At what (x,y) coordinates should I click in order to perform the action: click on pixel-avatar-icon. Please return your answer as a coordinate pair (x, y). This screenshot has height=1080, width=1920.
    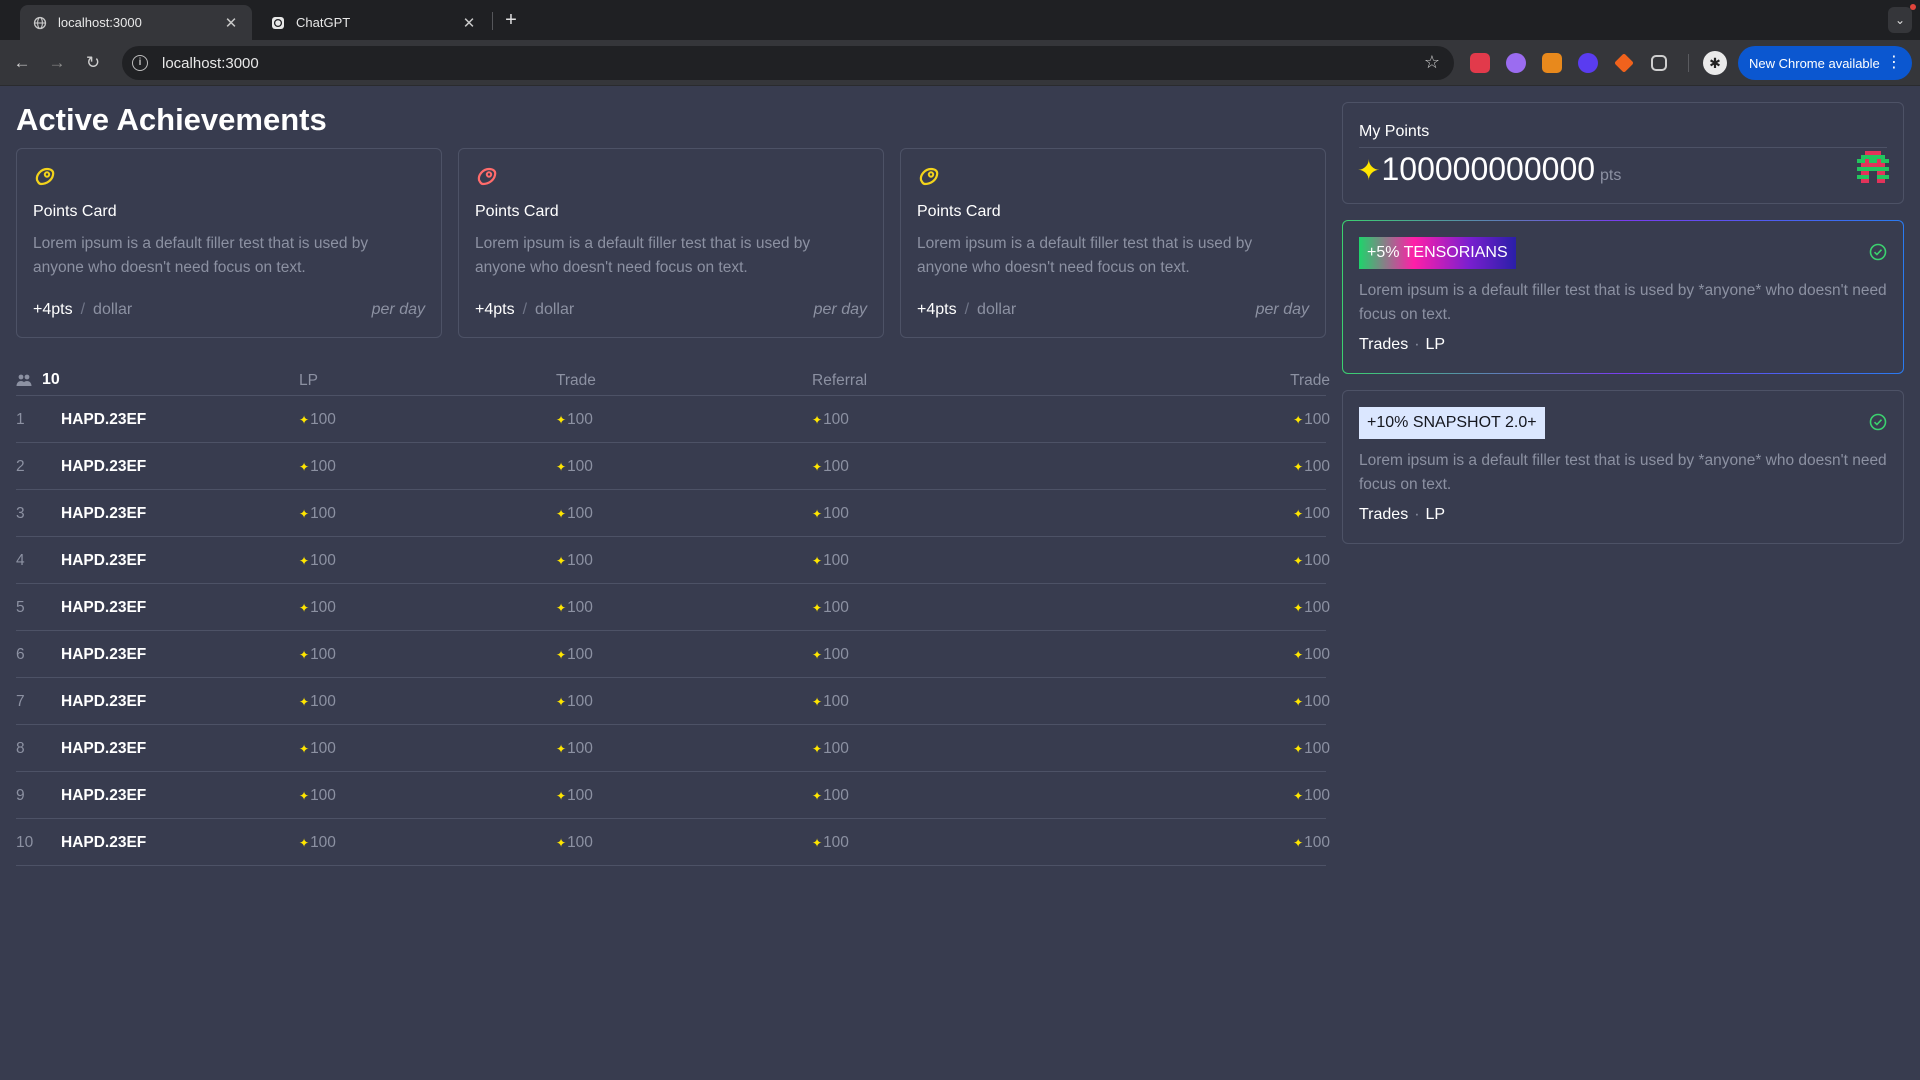
    Looking at the image, I should click on (1873, 167).